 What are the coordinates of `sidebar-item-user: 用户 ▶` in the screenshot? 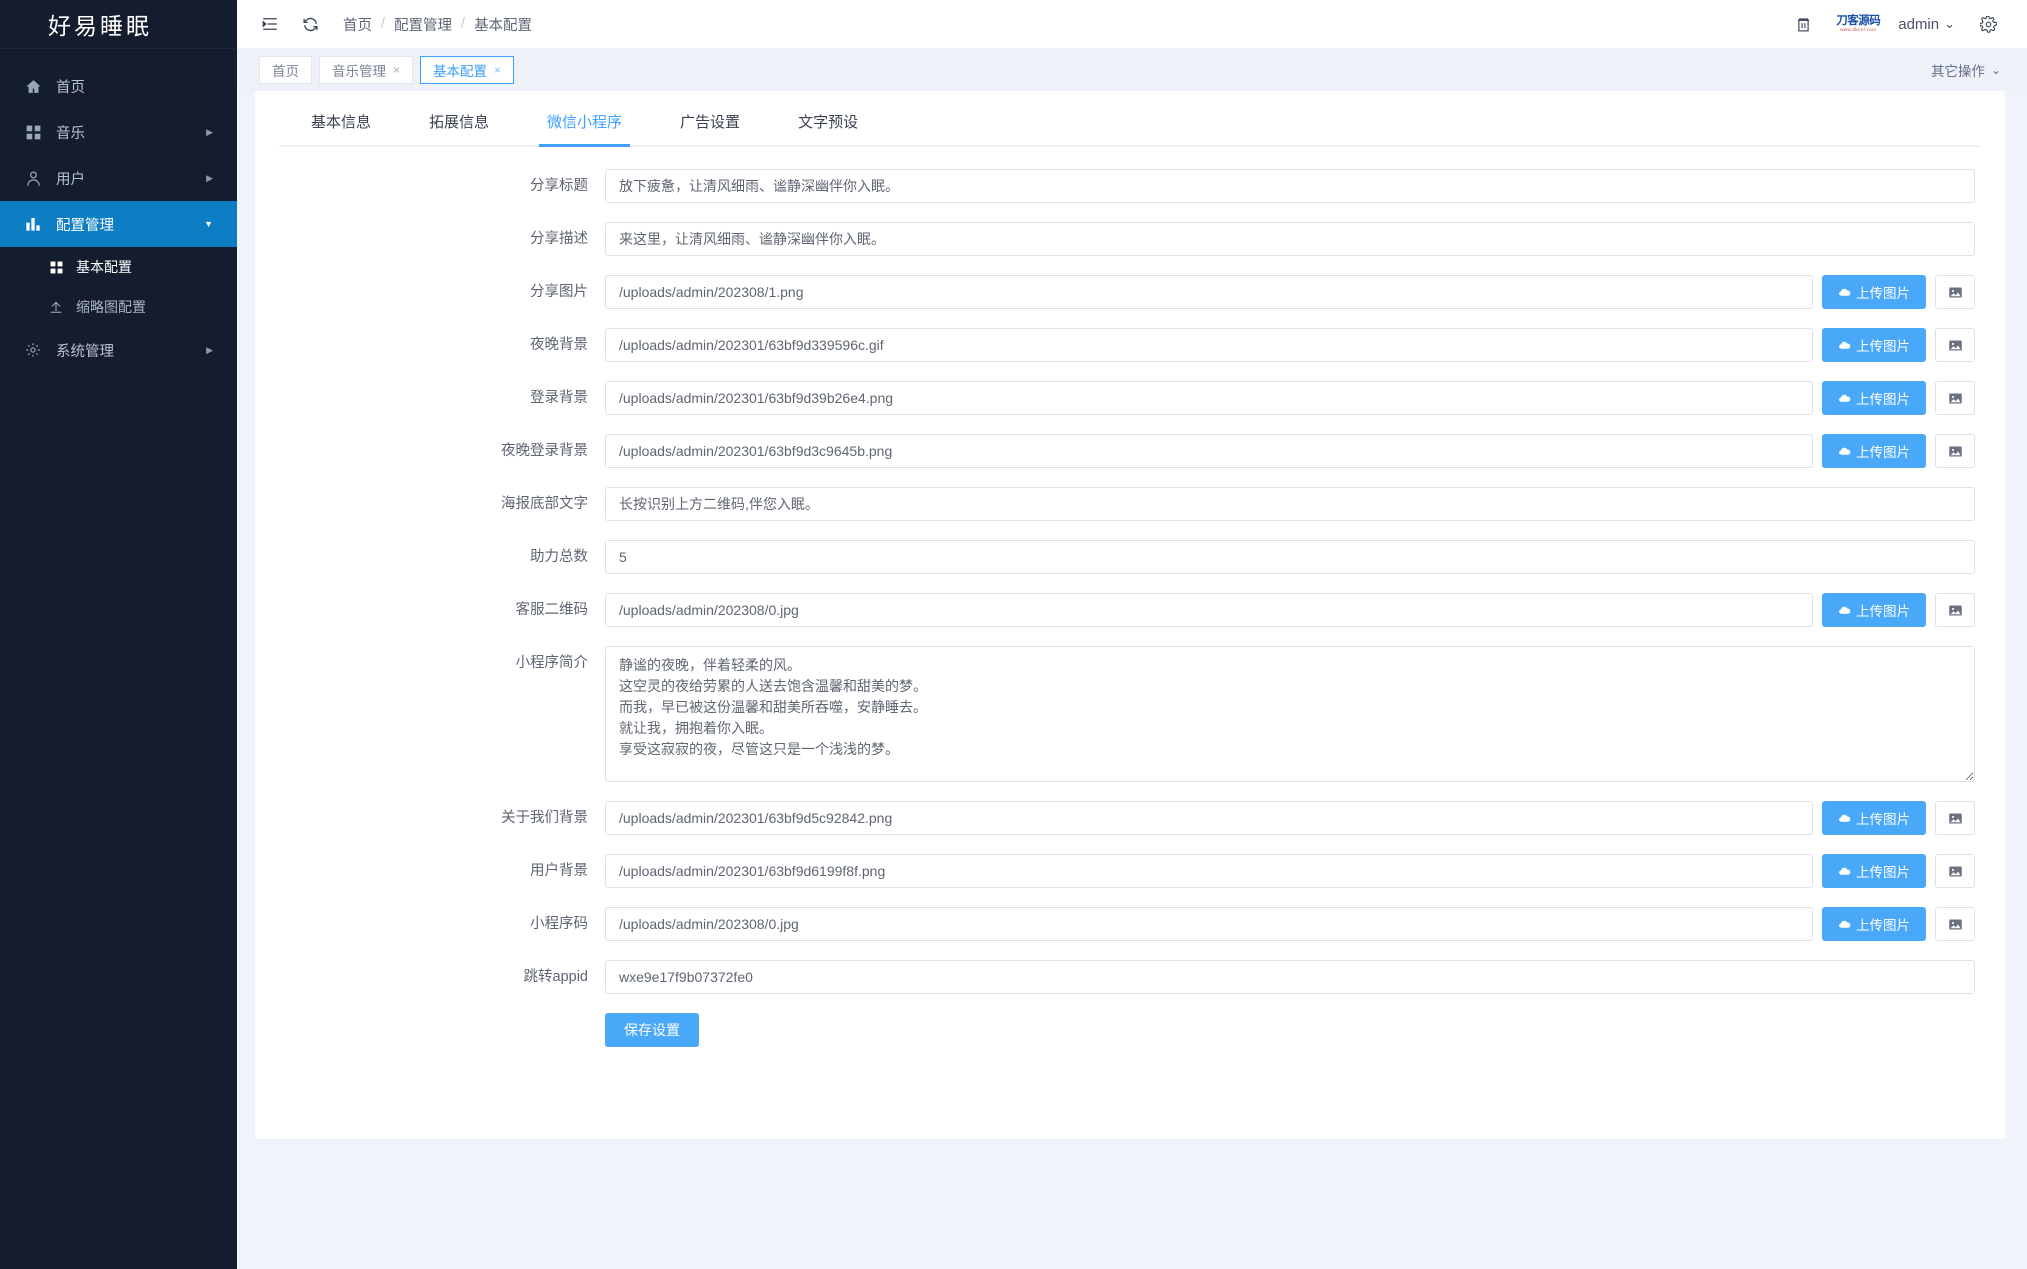 It's located at (118, 178).